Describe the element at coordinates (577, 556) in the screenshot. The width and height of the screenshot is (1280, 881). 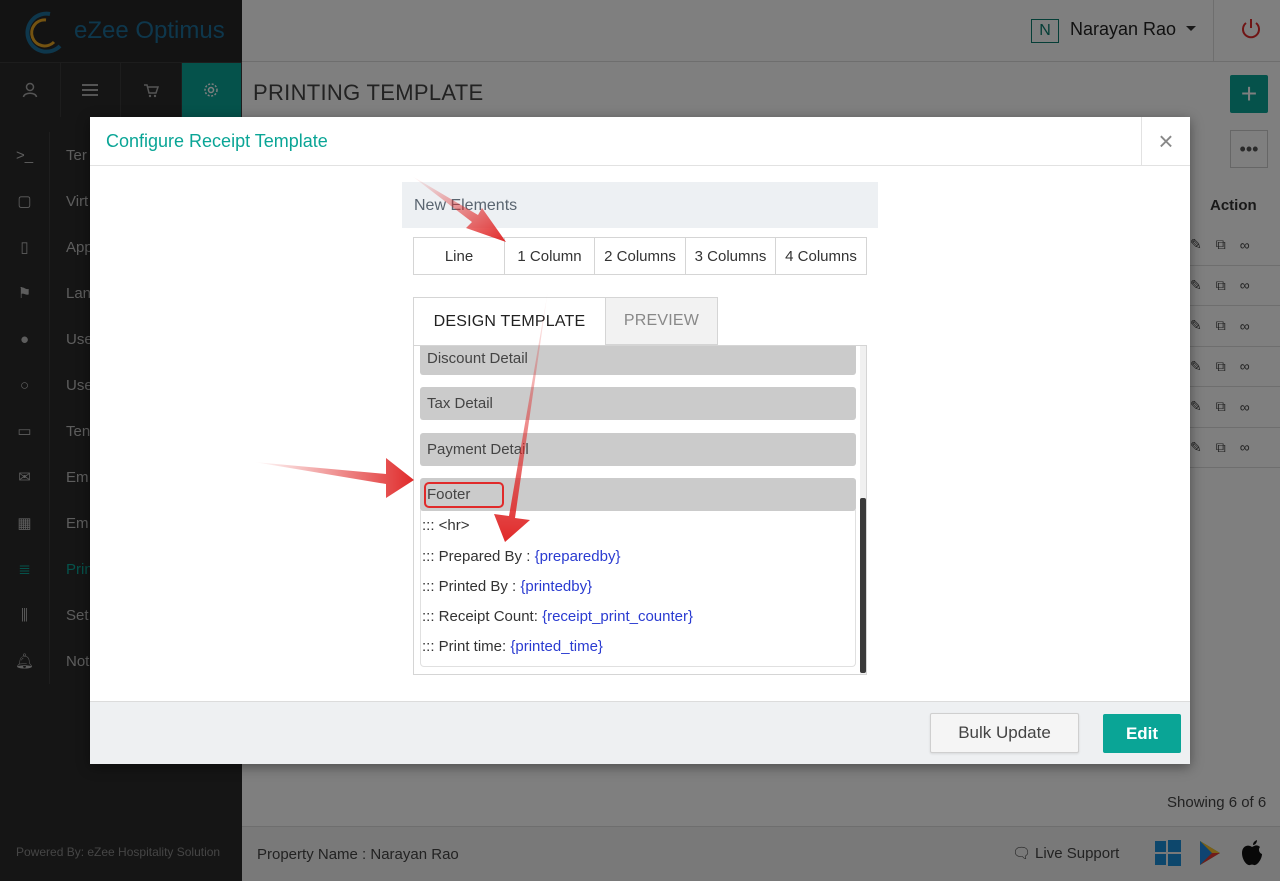
I see `template-variable: {preparedby}` at that location.